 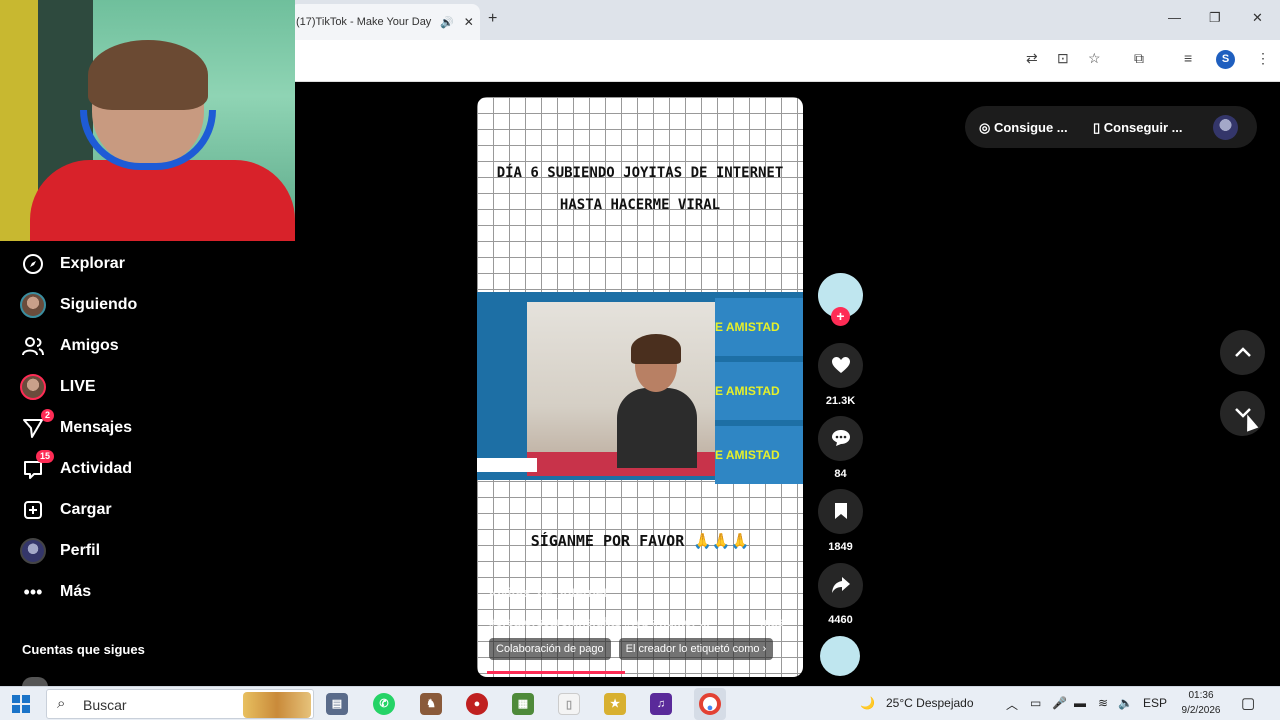 What do you see at coordinates (150, 468) in the screenshot?
I see `sidebar-item-actividad: 15 Actividad` at bounding box center [150, 468].